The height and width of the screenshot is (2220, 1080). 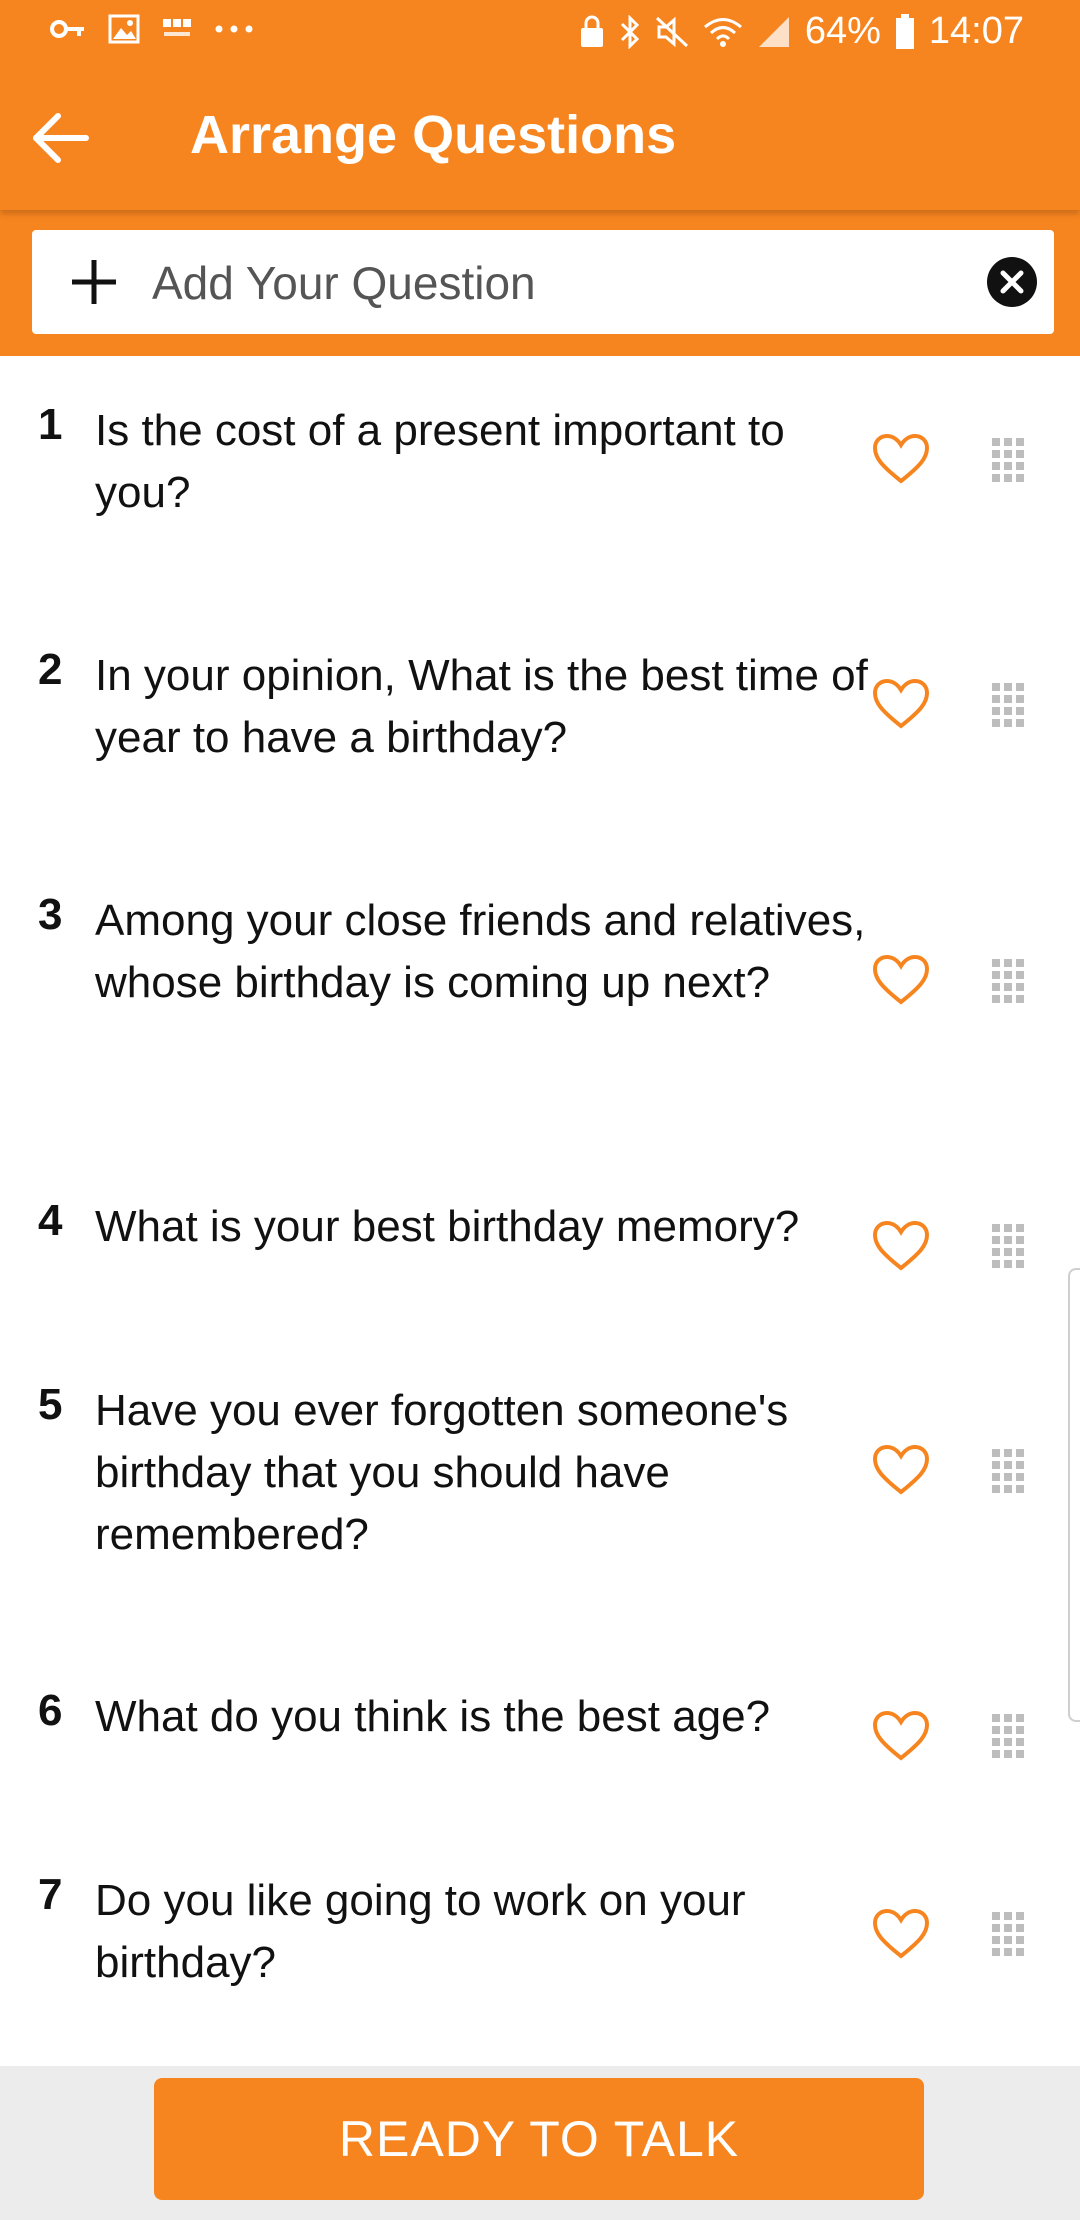 What do you see at coordinates (94, 282) in the screenshot?
I see `plus-icon` at bounding box center [94, 282].